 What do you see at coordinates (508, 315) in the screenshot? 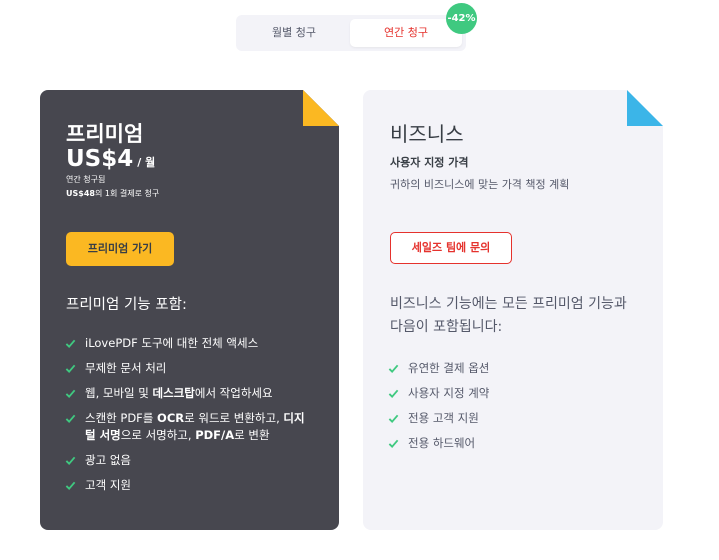
I see `features-heading: 비즈니스 기능에는 모든 프리미엄 기능과 다음이 포함됩니다:` at bounding box center [508, 315].